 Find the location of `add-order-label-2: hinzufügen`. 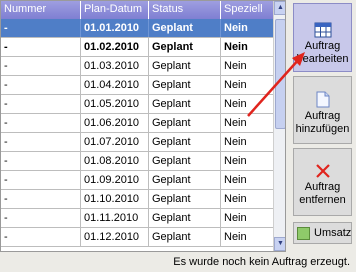

add-order-label-2: hinzufügen is located at coordinates (322, 129).